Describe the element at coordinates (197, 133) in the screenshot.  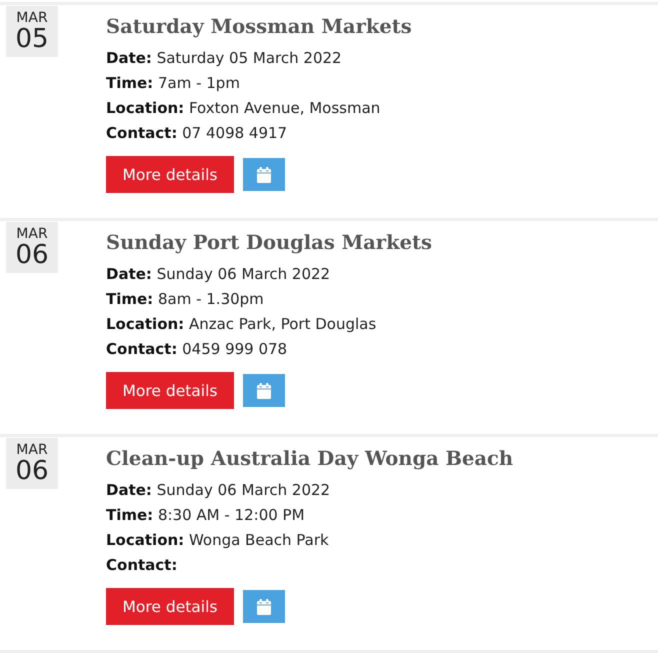
I see `event-detail: Contact: 07 4098 4917` at that location.